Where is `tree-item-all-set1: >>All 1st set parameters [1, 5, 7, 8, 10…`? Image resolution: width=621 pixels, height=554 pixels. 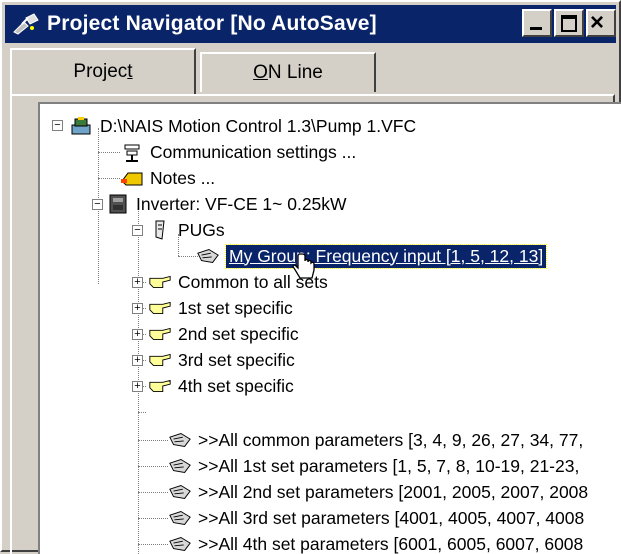 tree-item-all-set1: >>All 1st set parameters [1, 5, 7, 8, 10… is located at coordinates (373, 466).